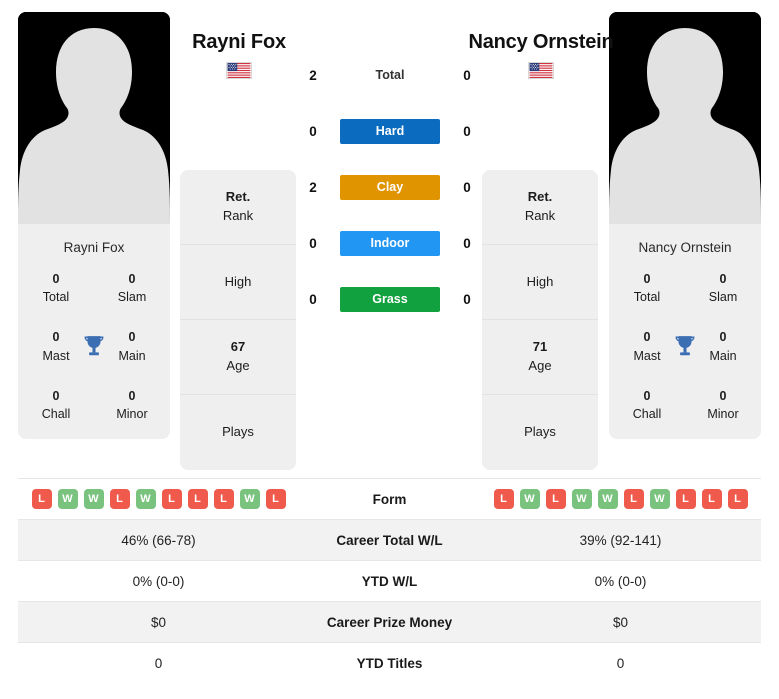 This screenshot has width=779, height=699. Describe the element at coordinates (94, 118) in the screenshot. I see `left-player-photo` at that location.